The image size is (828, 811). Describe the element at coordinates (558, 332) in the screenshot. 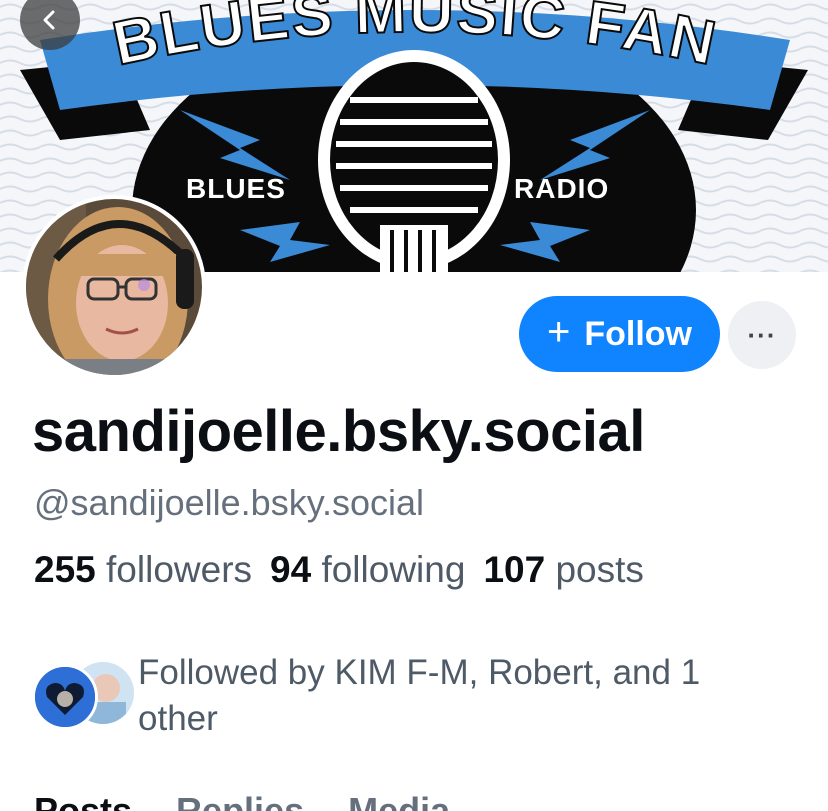

I see `plus-icon: +` at that location.